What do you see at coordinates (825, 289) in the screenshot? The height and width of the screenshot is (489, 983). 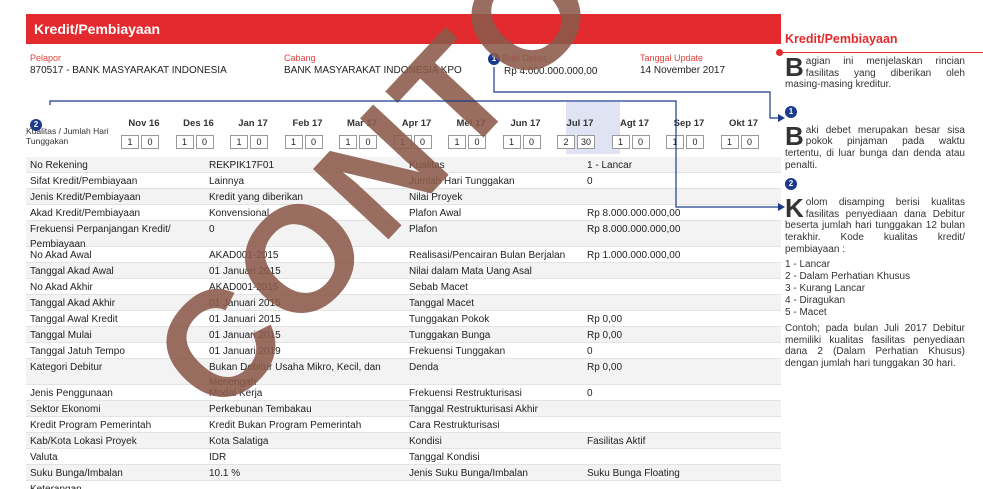 I see `list-item: 3 - Kurang Lancar` at bounding box center [825, 289].